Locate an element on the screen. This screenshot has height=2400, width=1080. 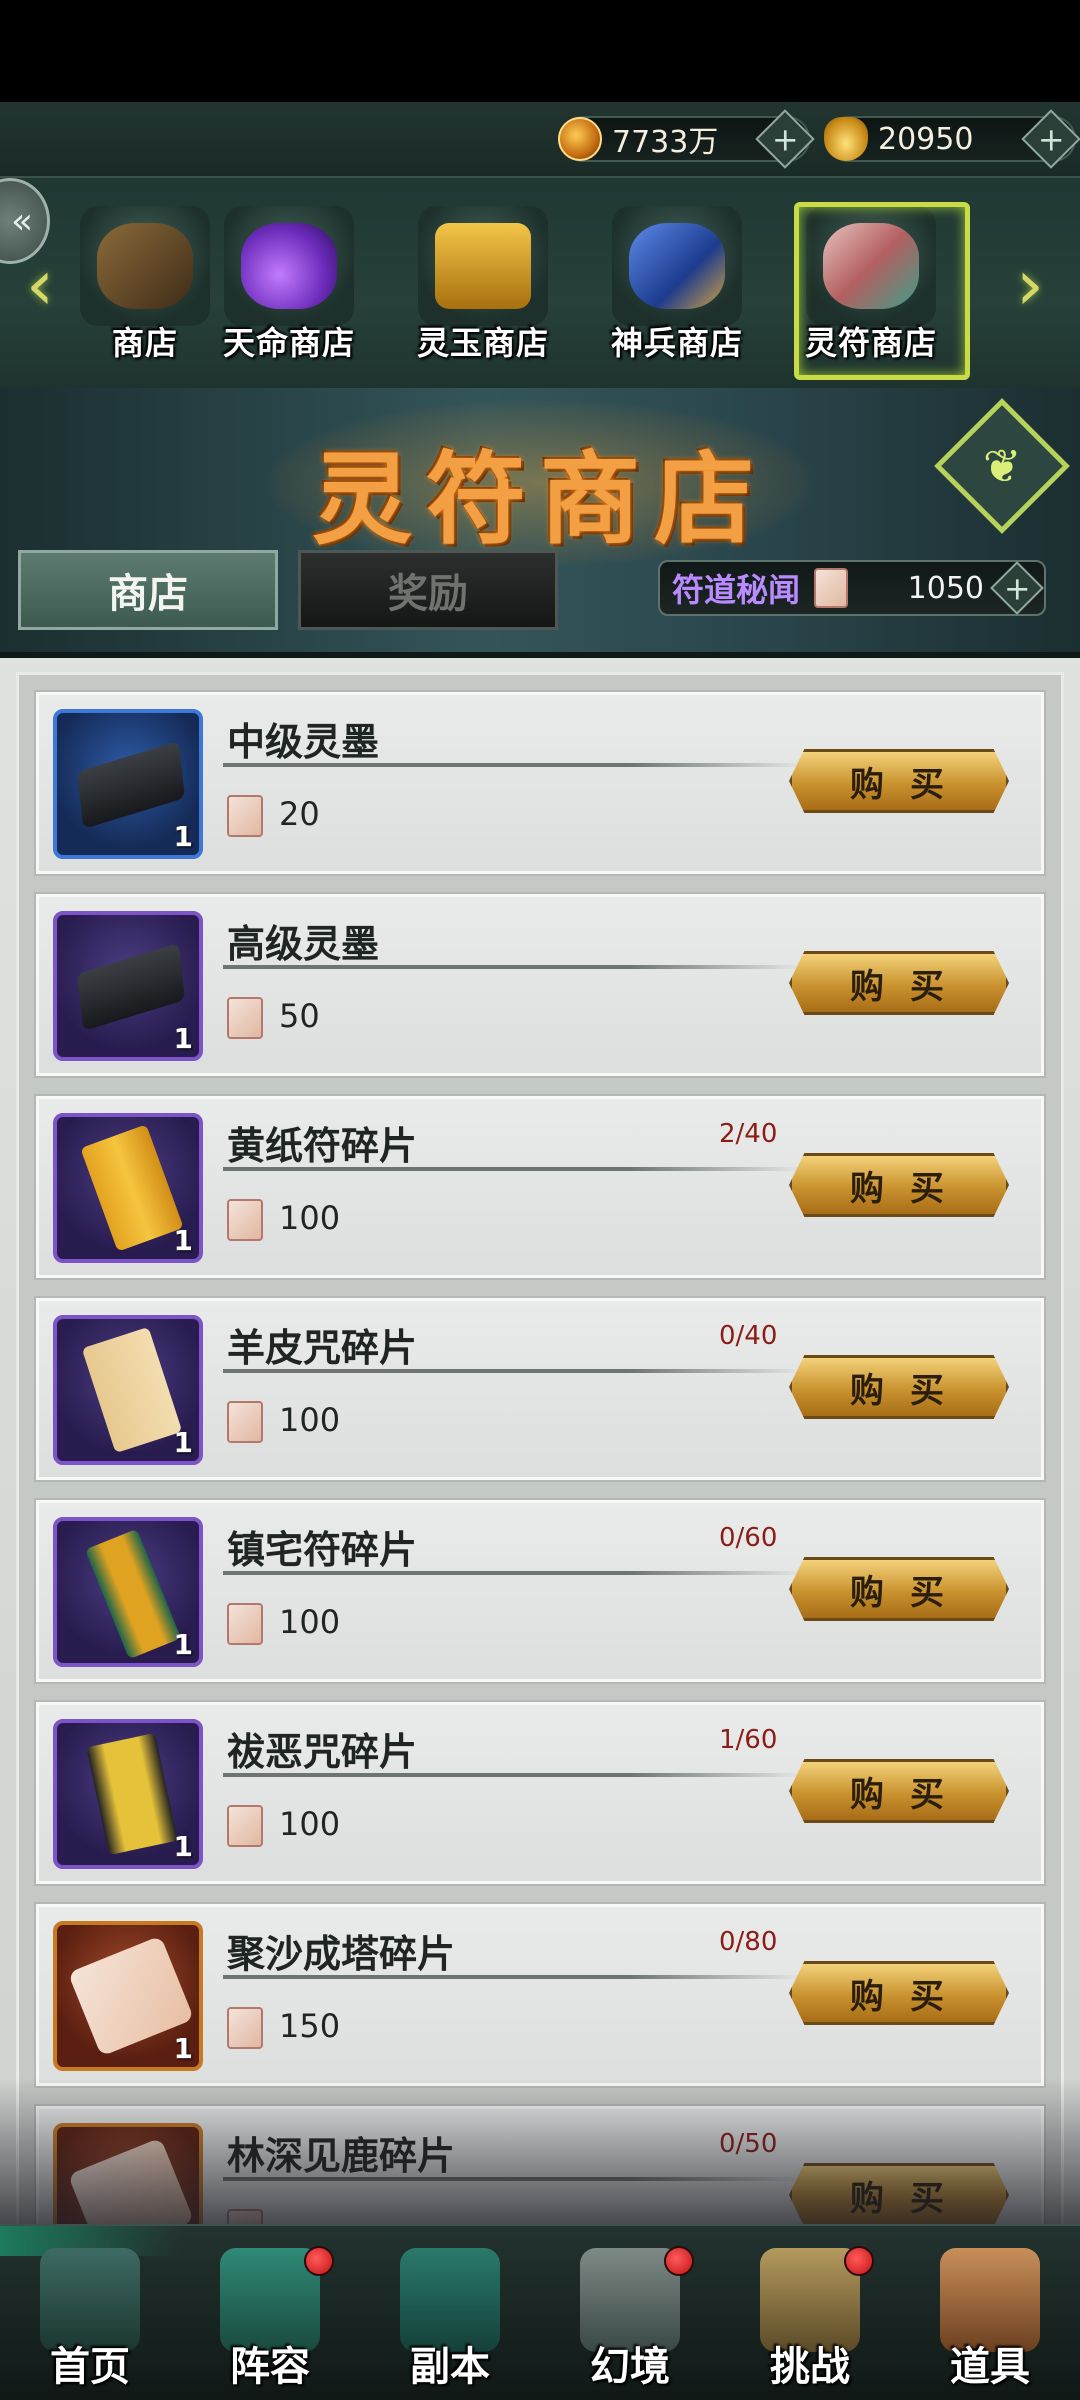
nav-lineup: 阵容 is located at coordinates (270, 2313).